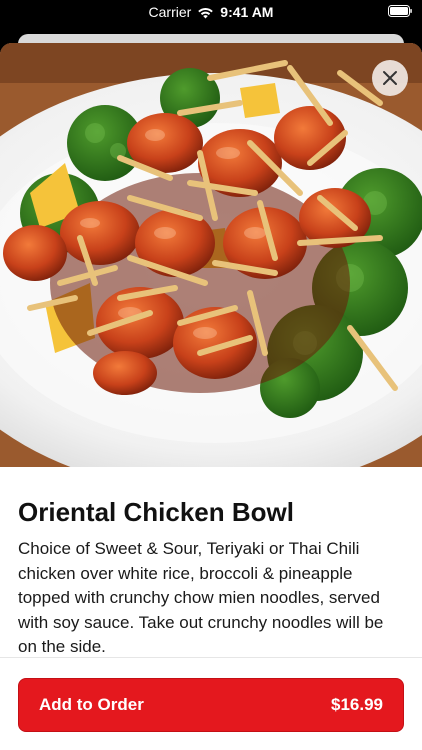 This screenshot has height=750, width=422. What do you see at coordinates (156, 512) in the screenshot?
I see `item-title: Oriental Chicken Bowl` at bounding box center [156, 512].